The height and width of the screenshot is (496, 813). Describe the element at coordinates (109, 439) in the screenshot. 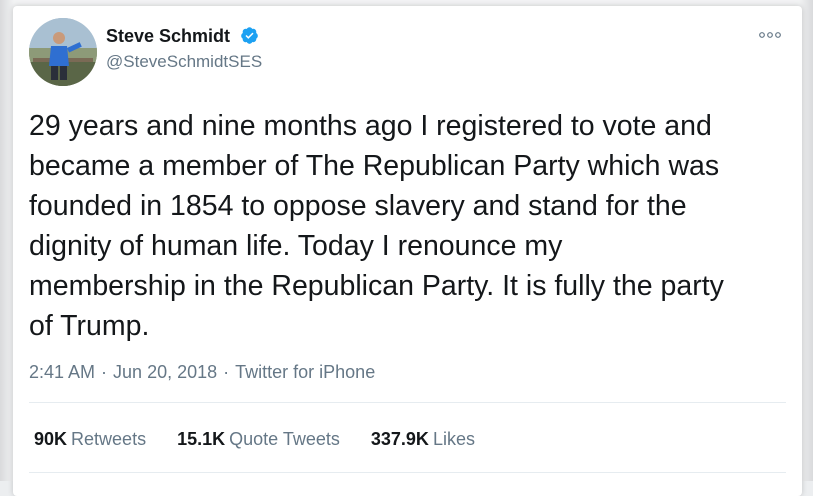

I see `retweets-label: Retweets` at that location.